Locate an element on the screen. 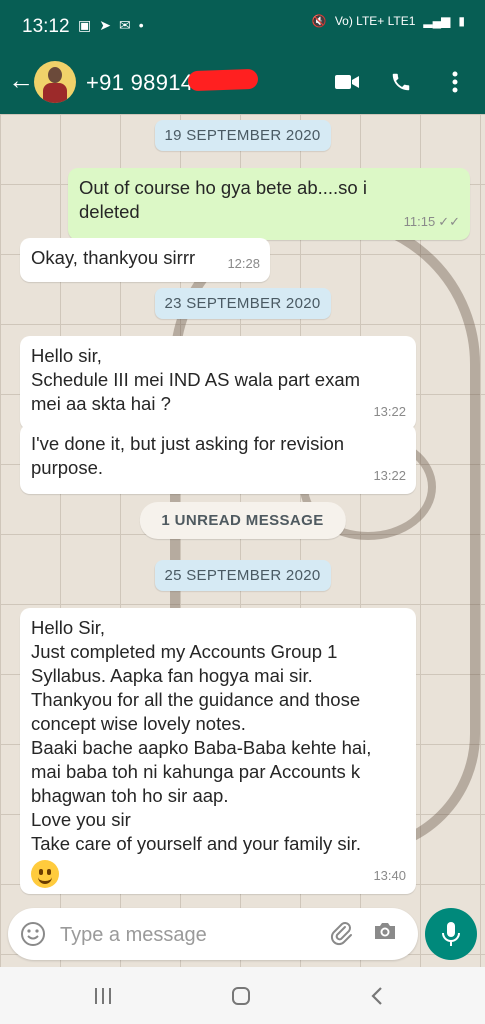 This screenshot has height=1024, width=485. mail-icon: ✉ is located at coordinates (124, 25).